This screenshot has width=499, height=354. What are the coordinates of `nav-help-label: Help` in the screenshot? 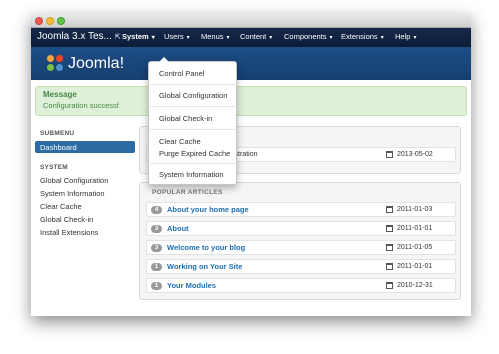 It's located at (403, 36).